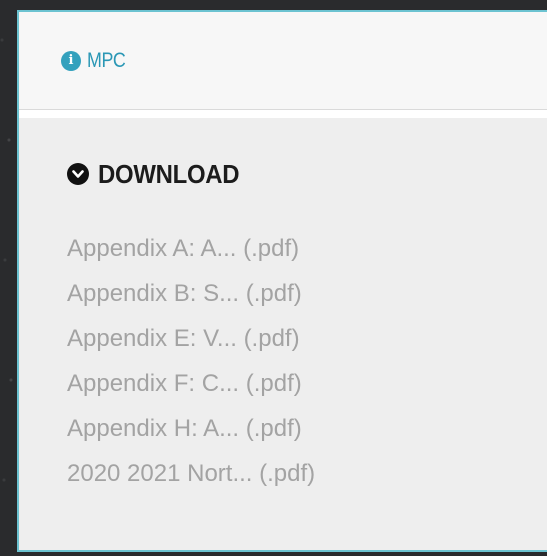 The height and width of the screenshot is (556, 547). Describe the element at coordinates (78, 174) in the screenshot. I see `chevron-down-icon` at that location.